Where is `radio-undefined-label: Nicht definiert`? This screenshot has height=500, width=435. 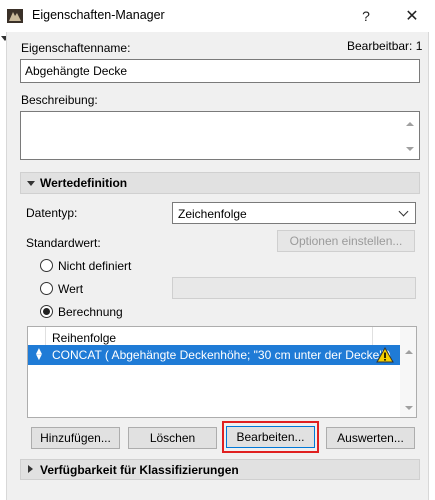
radio-undefined-label: Nicht definiert is located at coordinates (95, 266).